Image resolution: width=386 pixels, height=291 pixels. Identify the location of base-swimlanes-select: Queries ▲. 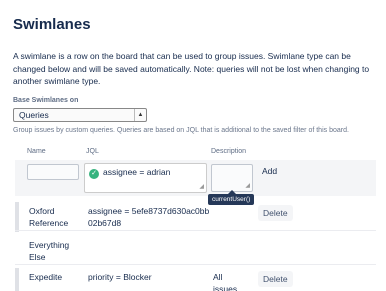
(80, 115).